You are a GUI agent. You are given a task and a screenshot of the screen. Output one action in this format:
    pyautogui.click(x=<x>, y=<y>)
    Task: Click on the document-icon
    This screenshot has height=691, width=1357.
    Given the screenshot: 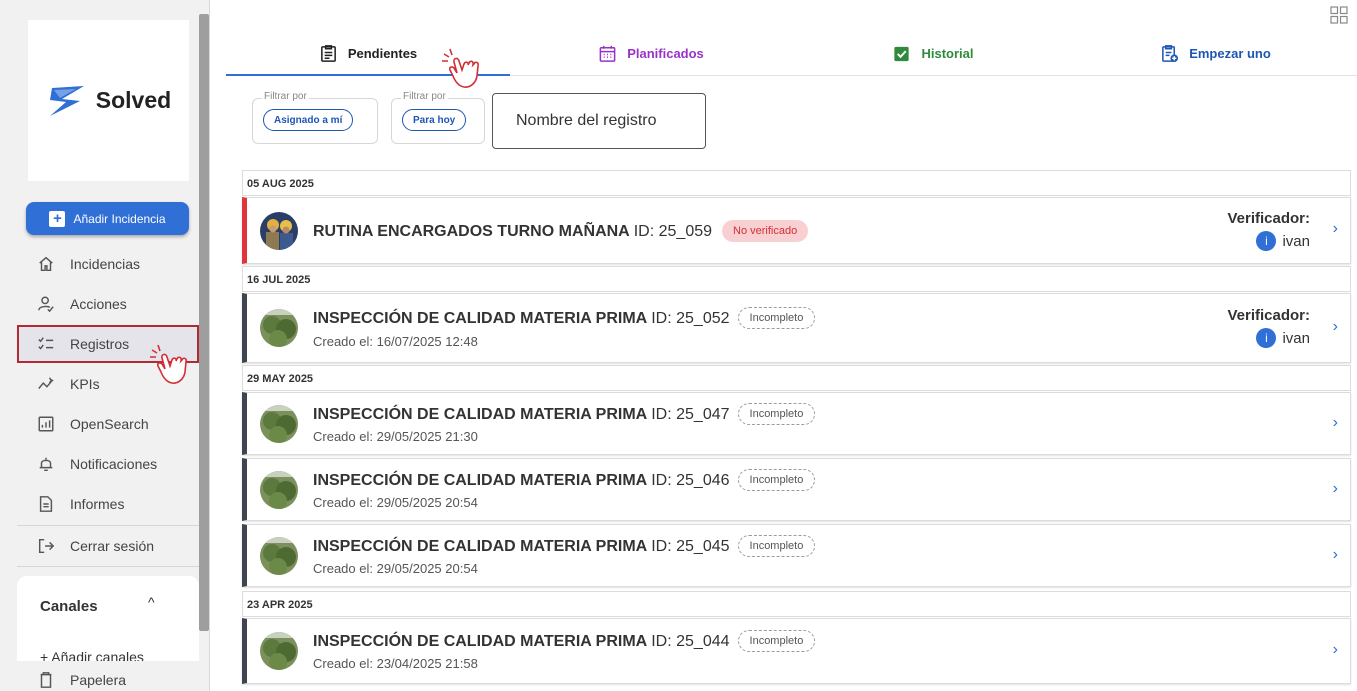 What is the action you would take?
    pyautogui.click(x=46, y=504)
    